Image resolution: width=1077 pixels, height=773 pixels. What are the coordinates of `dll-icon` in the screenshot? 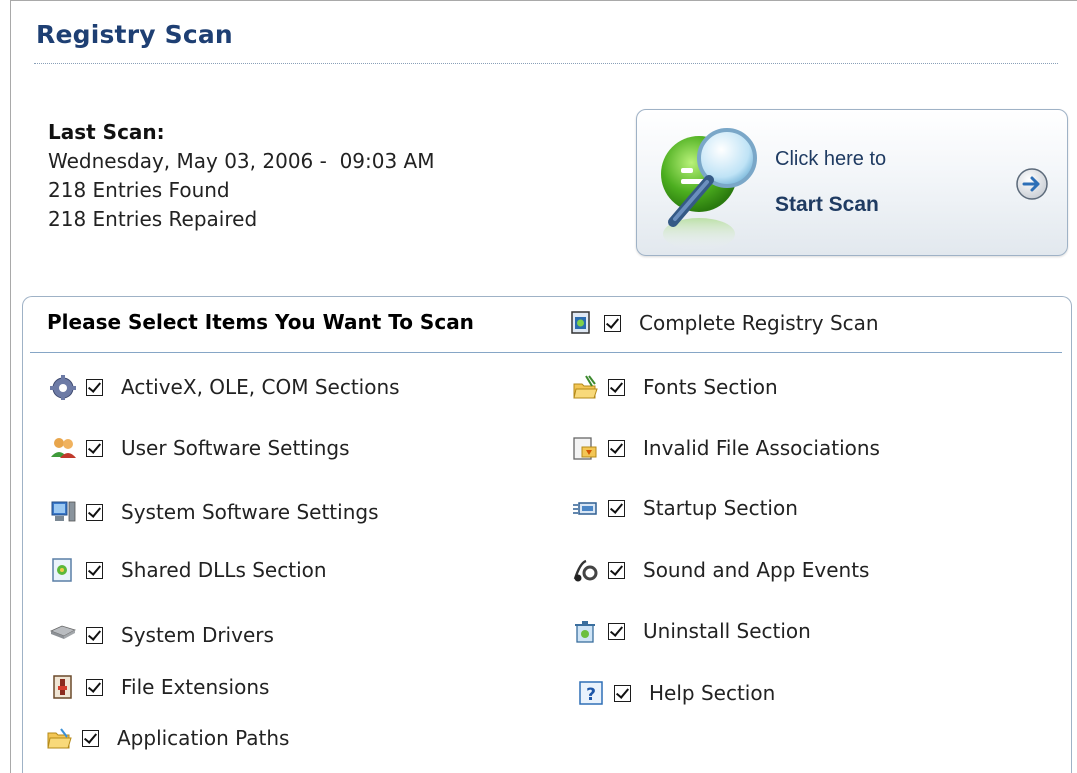 It's located at (62, 570).